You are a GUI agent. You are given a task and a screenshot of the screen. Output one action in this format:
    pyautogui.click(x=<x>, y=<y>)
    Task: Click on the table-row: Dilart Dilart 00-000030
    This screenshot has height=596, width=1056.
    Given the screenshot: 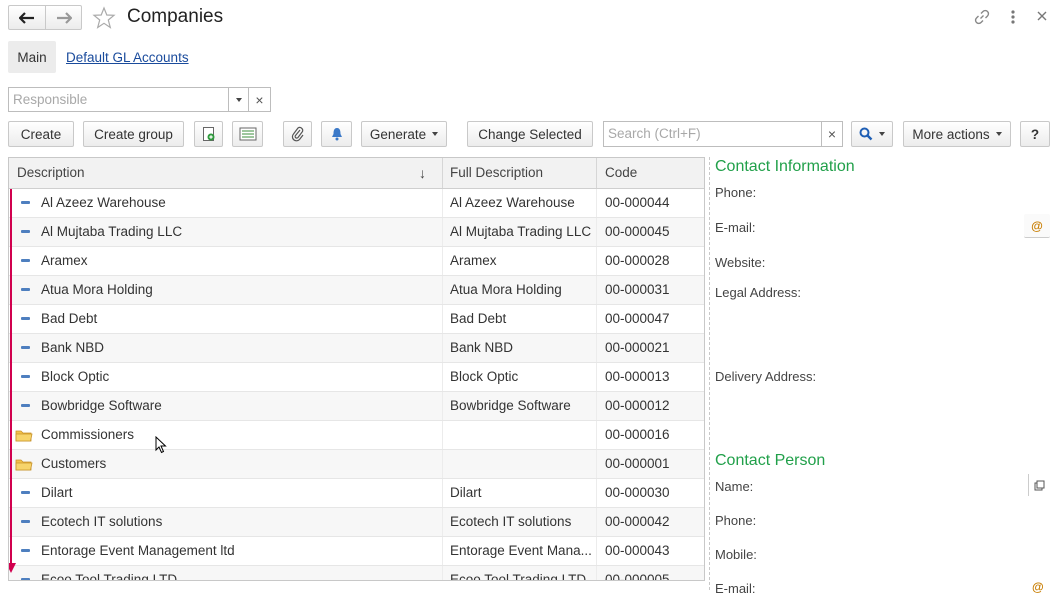 What is the action you would take?
    pyautogui.click(x=356, y=493)
    